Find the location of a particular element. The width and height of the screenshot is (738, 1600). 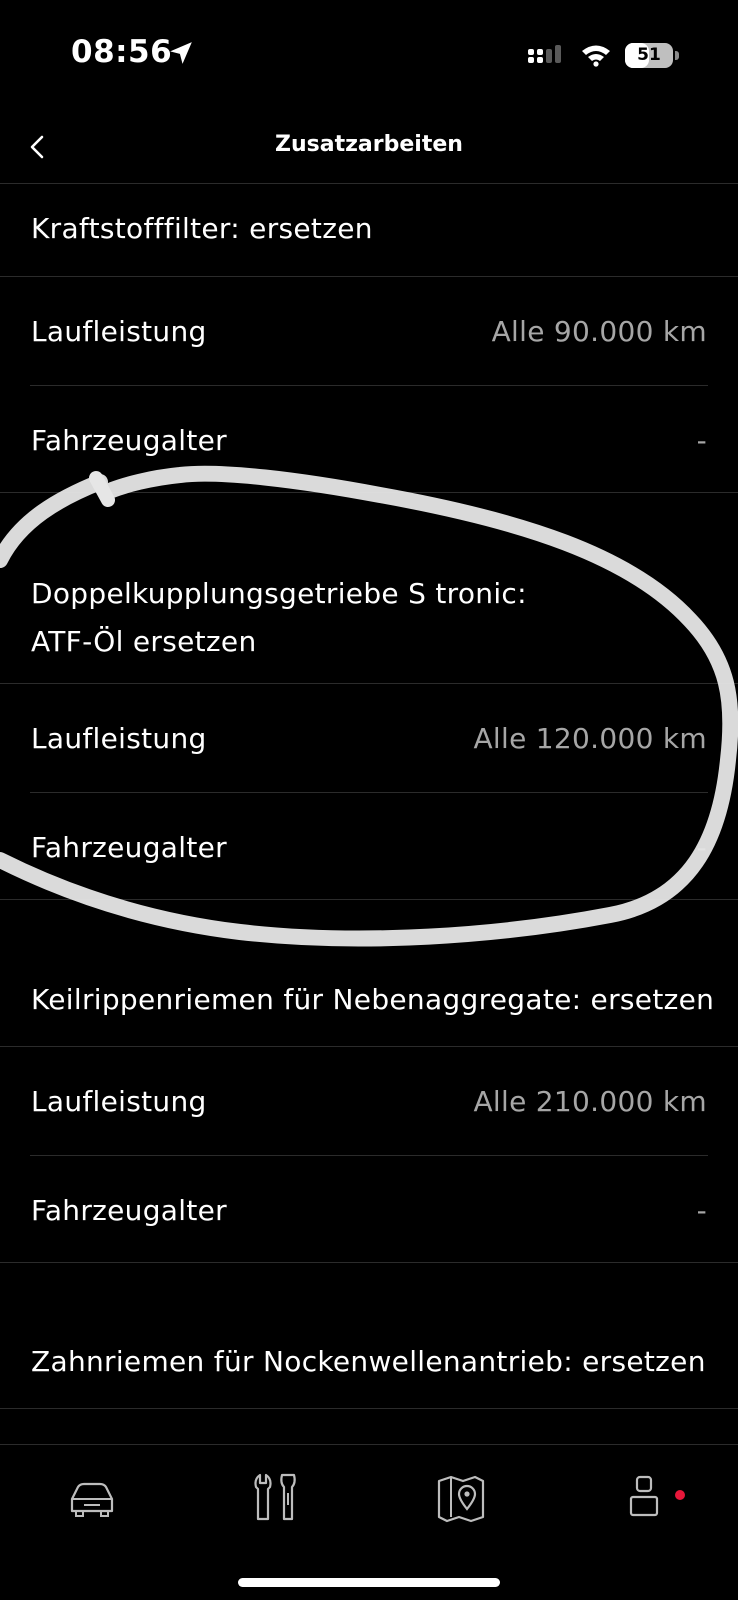

notification-badge is located at coordinates (680, 1495).